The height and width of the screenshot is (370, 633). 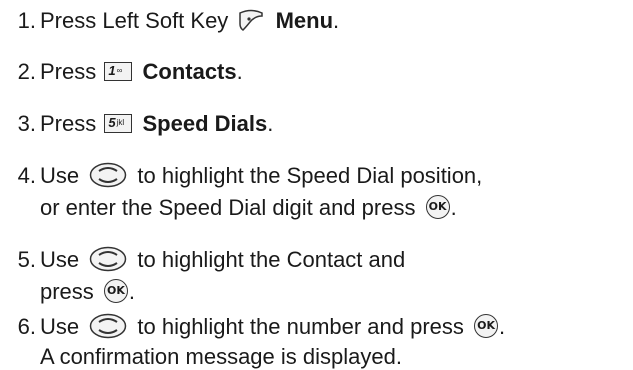 I want to click on step-text: to highlight the number and press, so click(x=300, y=326).